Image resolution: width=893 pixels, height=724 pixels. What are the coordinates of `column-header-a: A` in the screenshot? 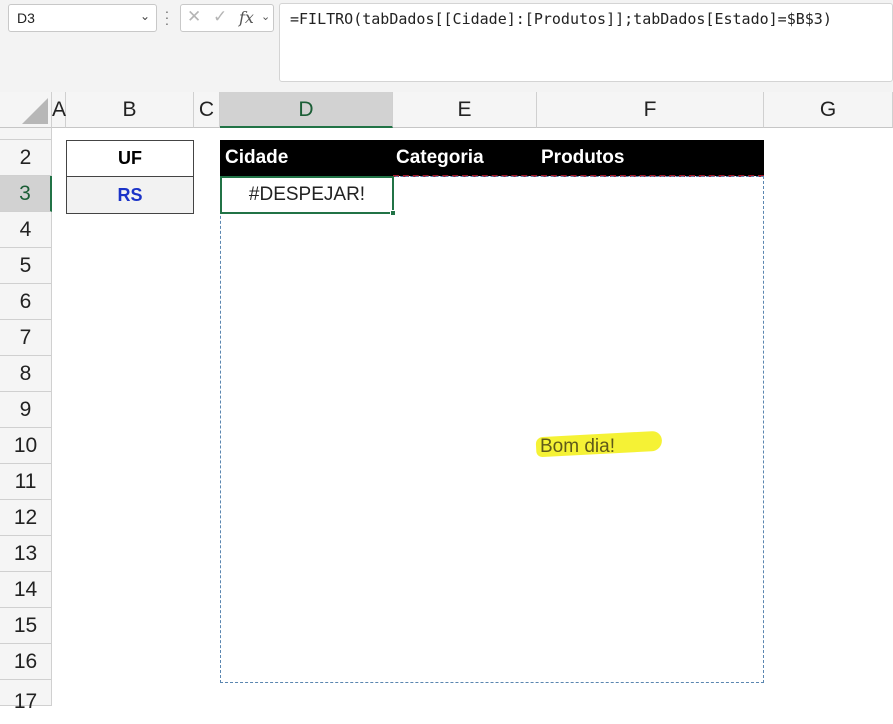 It's located at (59, 110).